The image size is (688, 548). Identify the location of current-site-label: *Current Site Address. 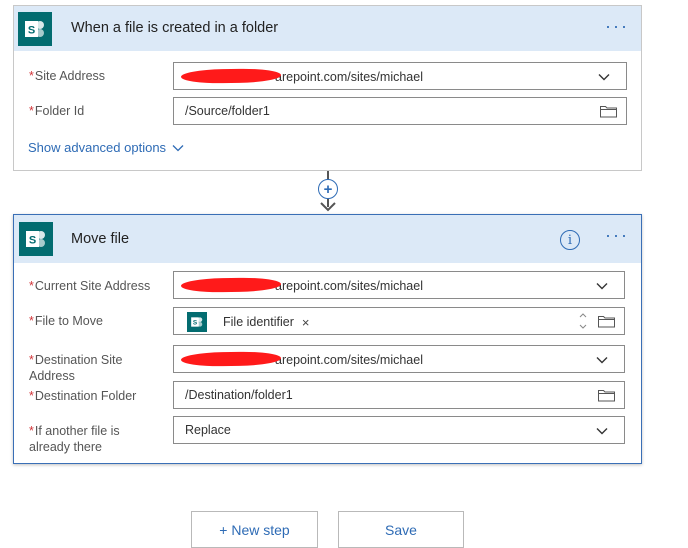
(90, 286).